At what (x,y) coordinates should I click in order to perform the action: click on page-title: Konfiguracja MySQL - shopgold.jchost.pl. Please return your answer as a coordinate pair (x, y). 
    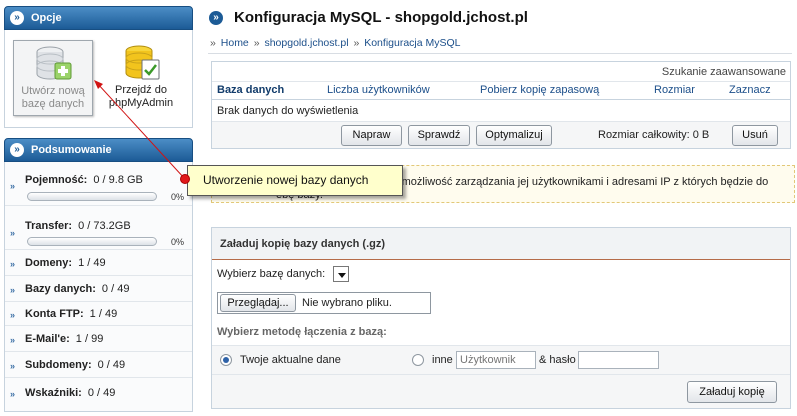
    Looking at the image, I should click on (381, 17).